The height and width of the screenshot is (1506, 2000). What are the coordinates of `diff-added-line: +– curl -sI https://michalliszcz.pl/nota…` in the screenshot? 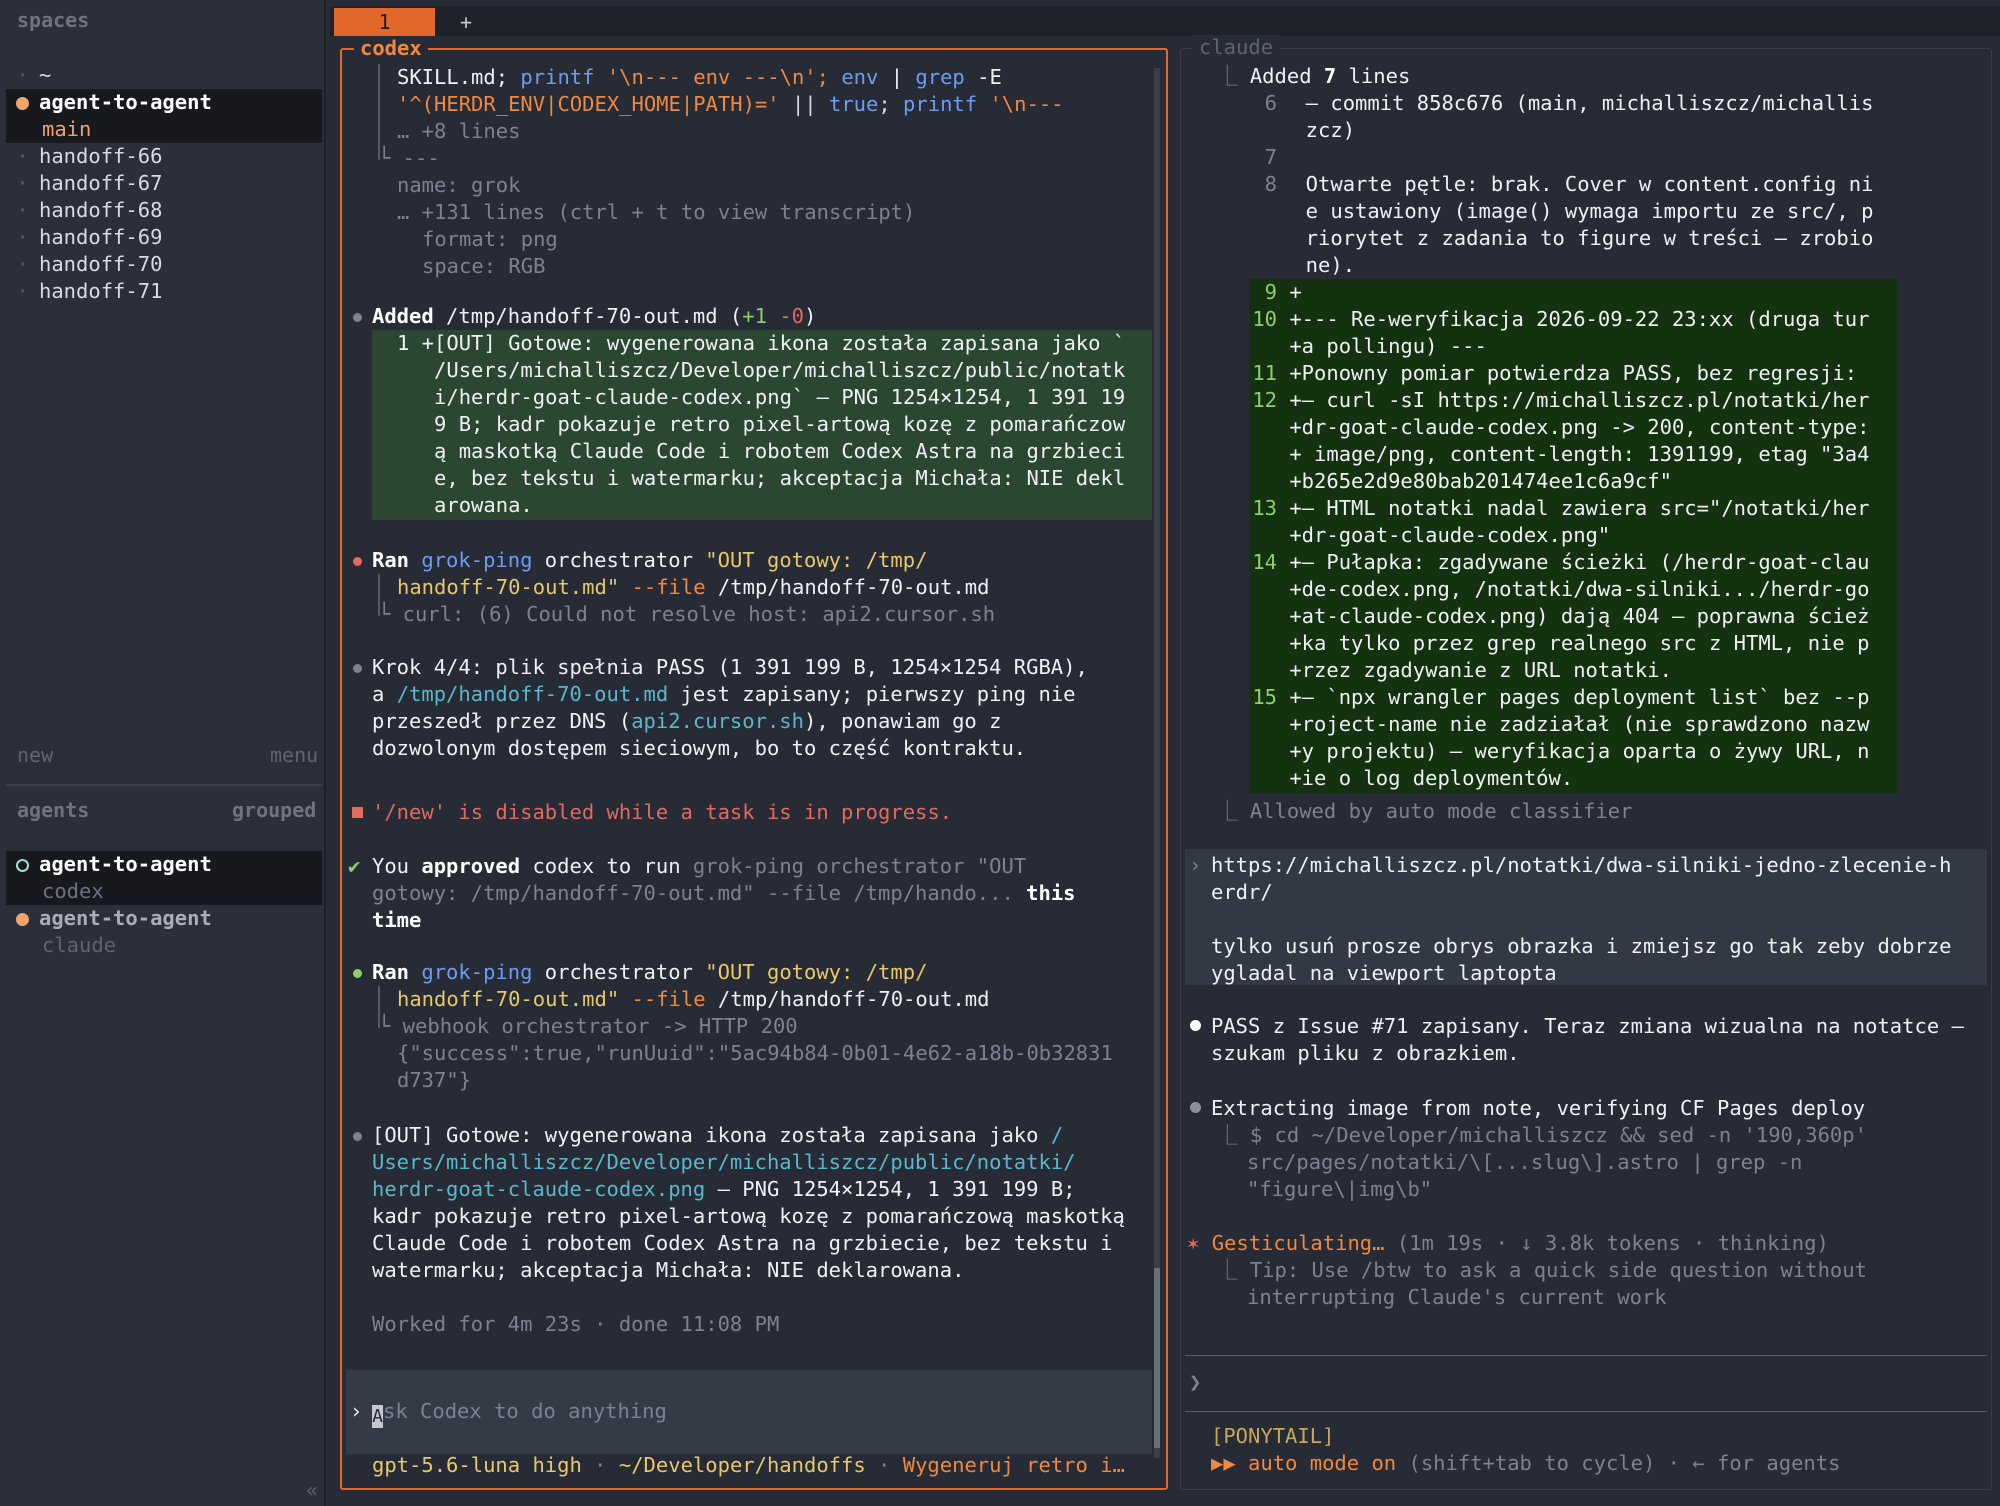 It's located at (1573, 400).